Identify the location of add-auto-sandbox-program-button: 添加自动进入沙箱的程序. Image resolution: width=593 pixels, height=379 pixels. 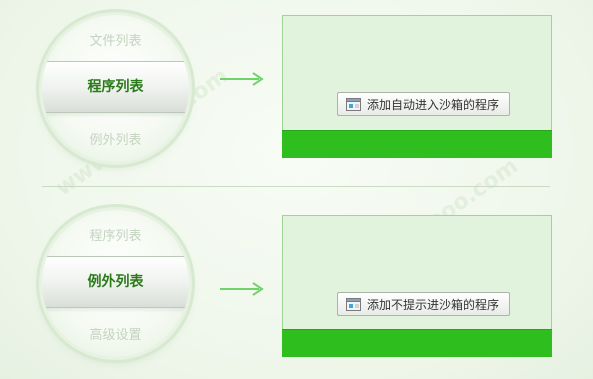
(424, 104).